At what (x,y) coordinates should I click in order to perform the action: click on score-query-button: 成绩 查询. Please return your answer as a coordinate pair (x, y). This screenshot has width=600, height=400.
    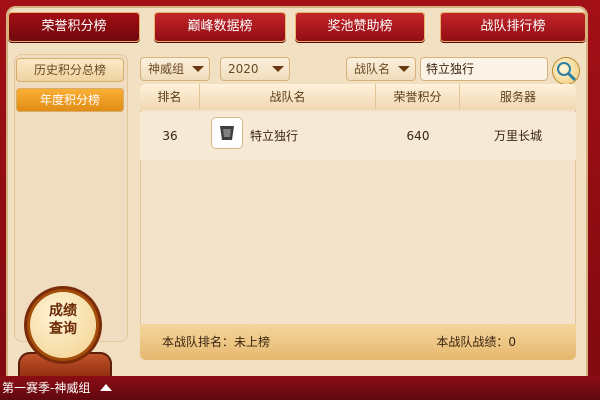
    Looking at the image, I should click on (63, 325).